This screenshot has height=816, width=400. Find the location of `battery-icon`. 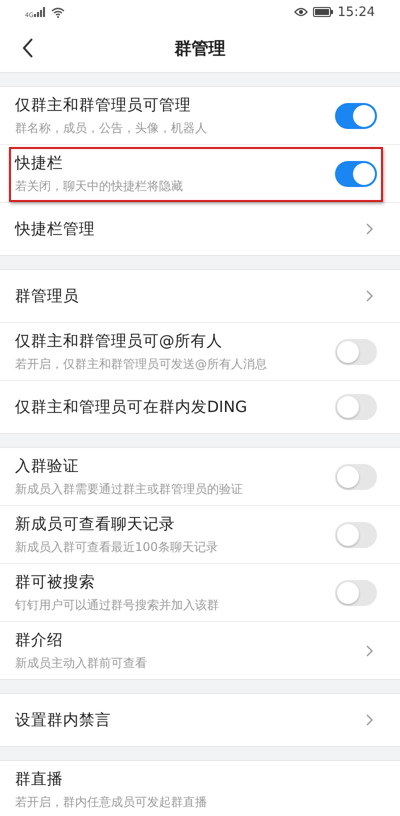

battery-icon is located at coordinates (322, 12).